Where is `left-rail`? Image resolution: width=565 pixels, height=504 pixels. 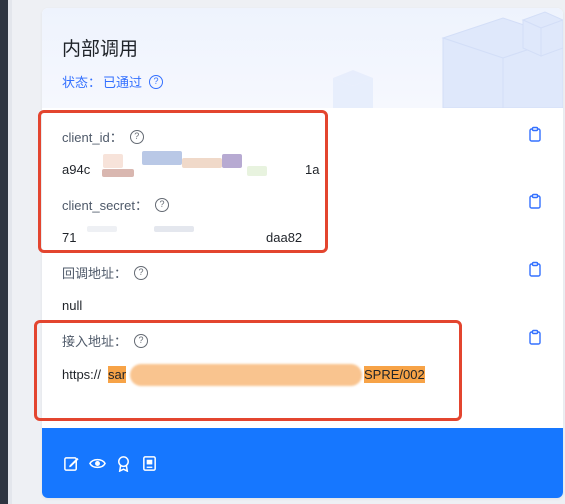
left-rail is located at coordinates (6, 252).